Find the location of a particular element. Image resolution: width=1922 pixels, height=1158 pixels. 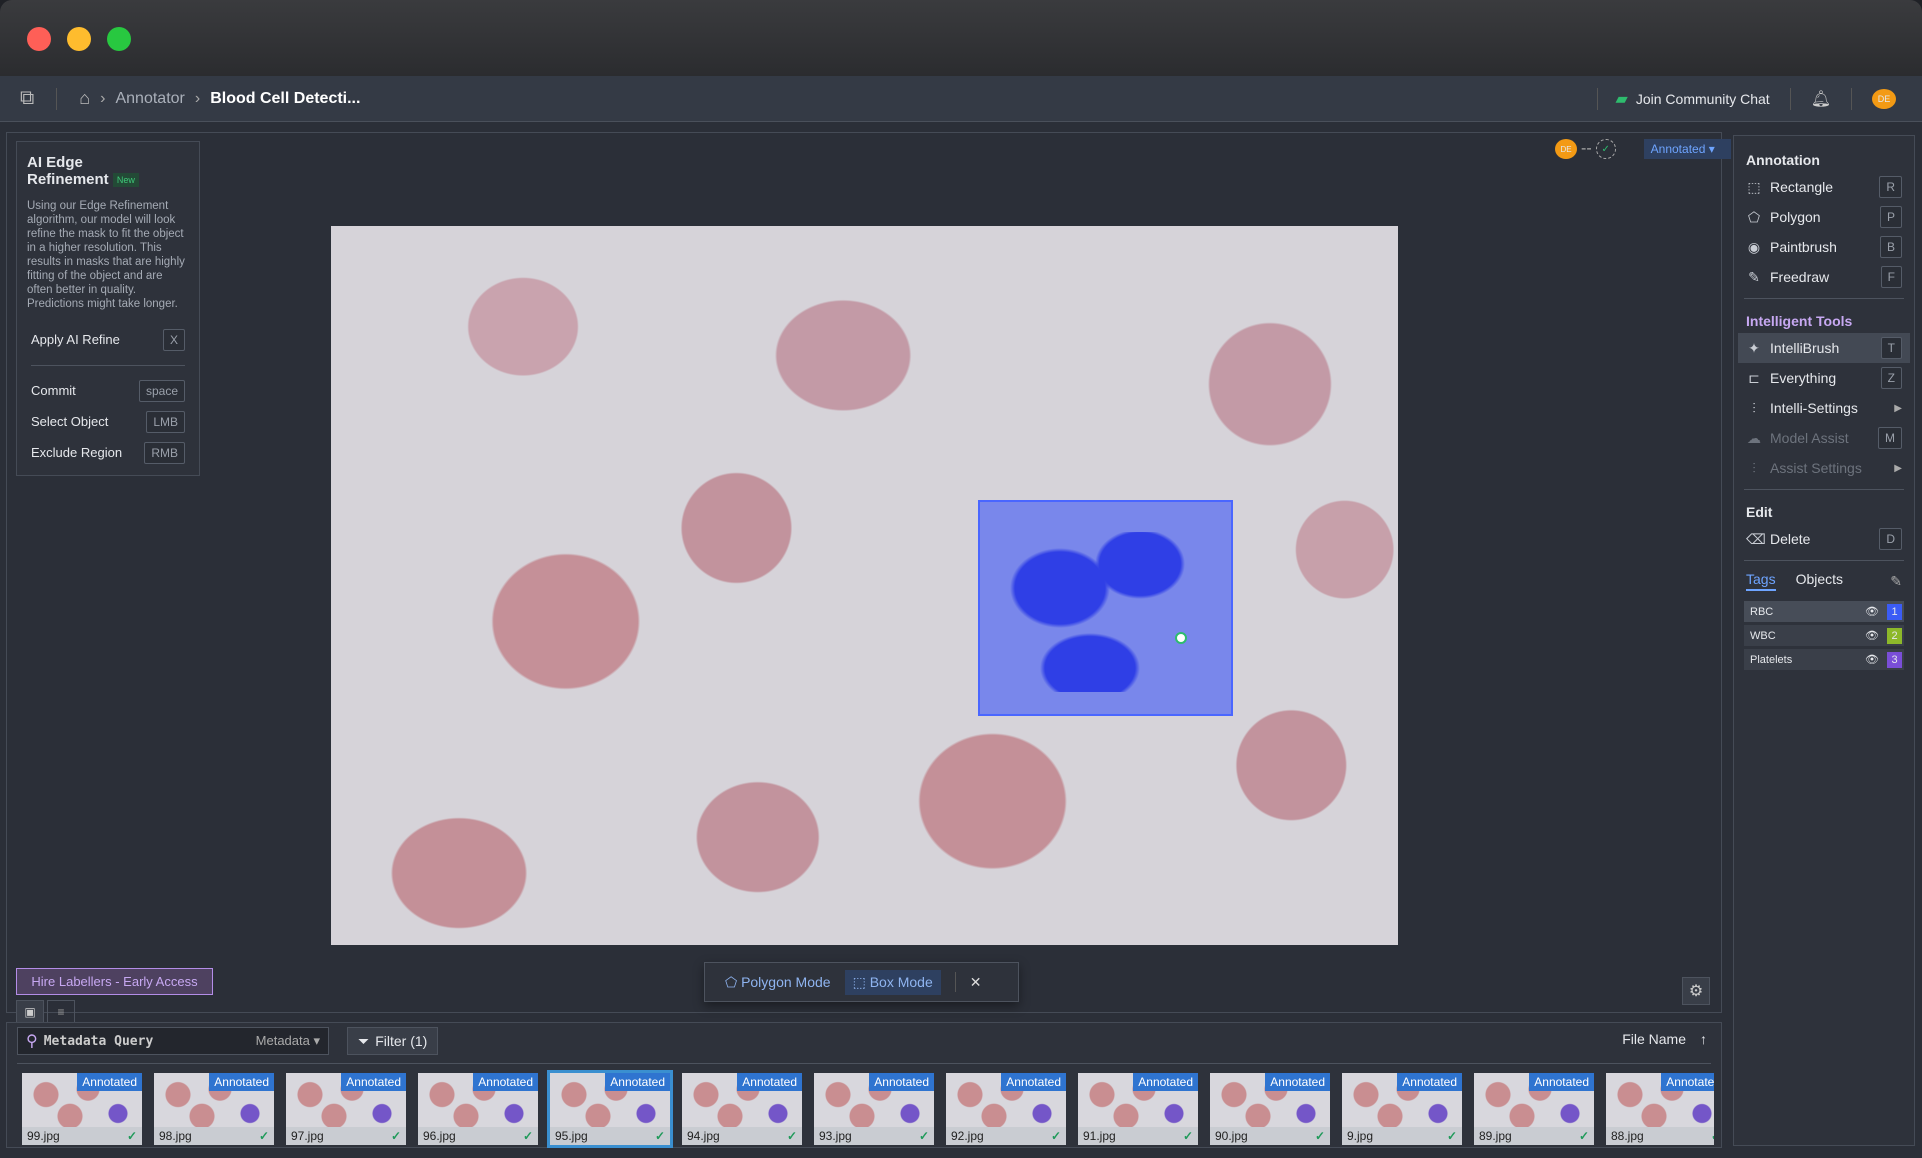

file-name: 90.jpg is located at coordinates (1231, 1136).